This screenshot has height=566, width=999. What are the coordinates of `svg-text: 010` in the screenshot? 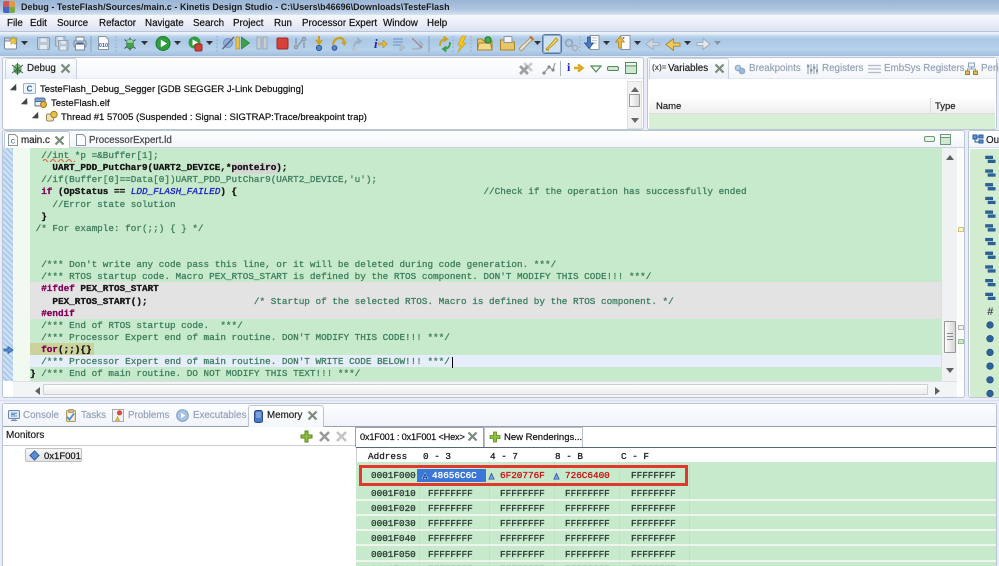 It's located at (103, 46).